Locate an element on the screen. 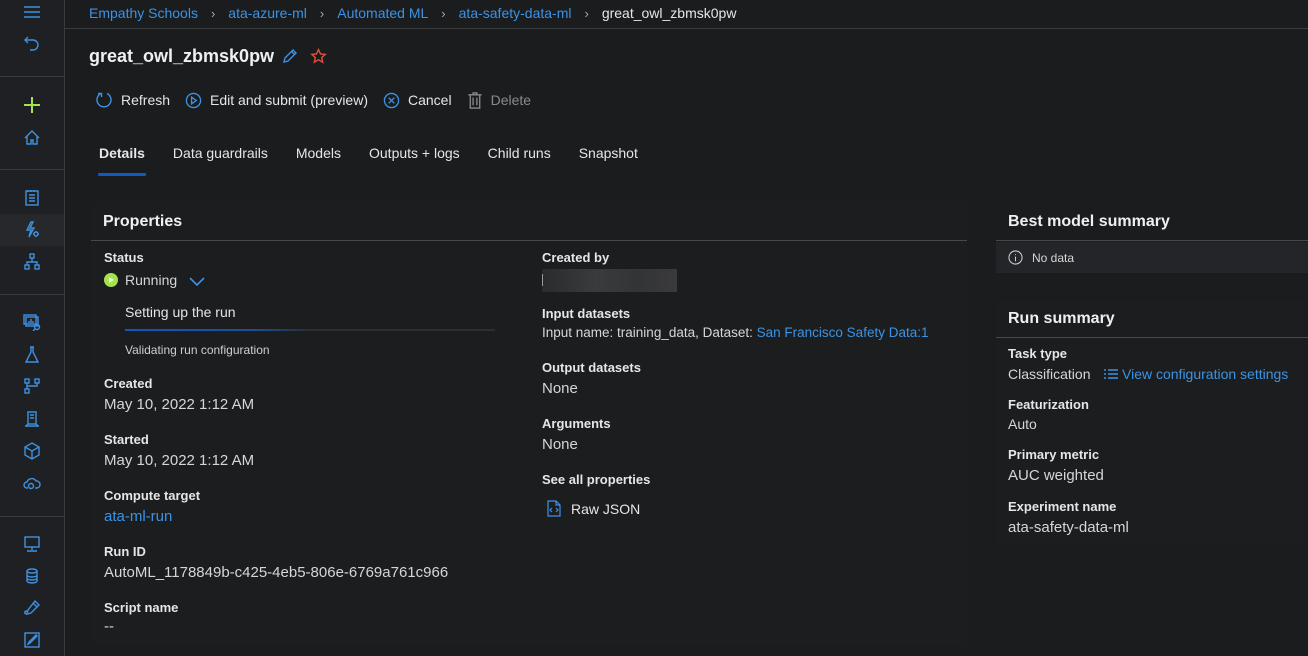  task-type-value: Classification is located at coordinates (1049, 374).